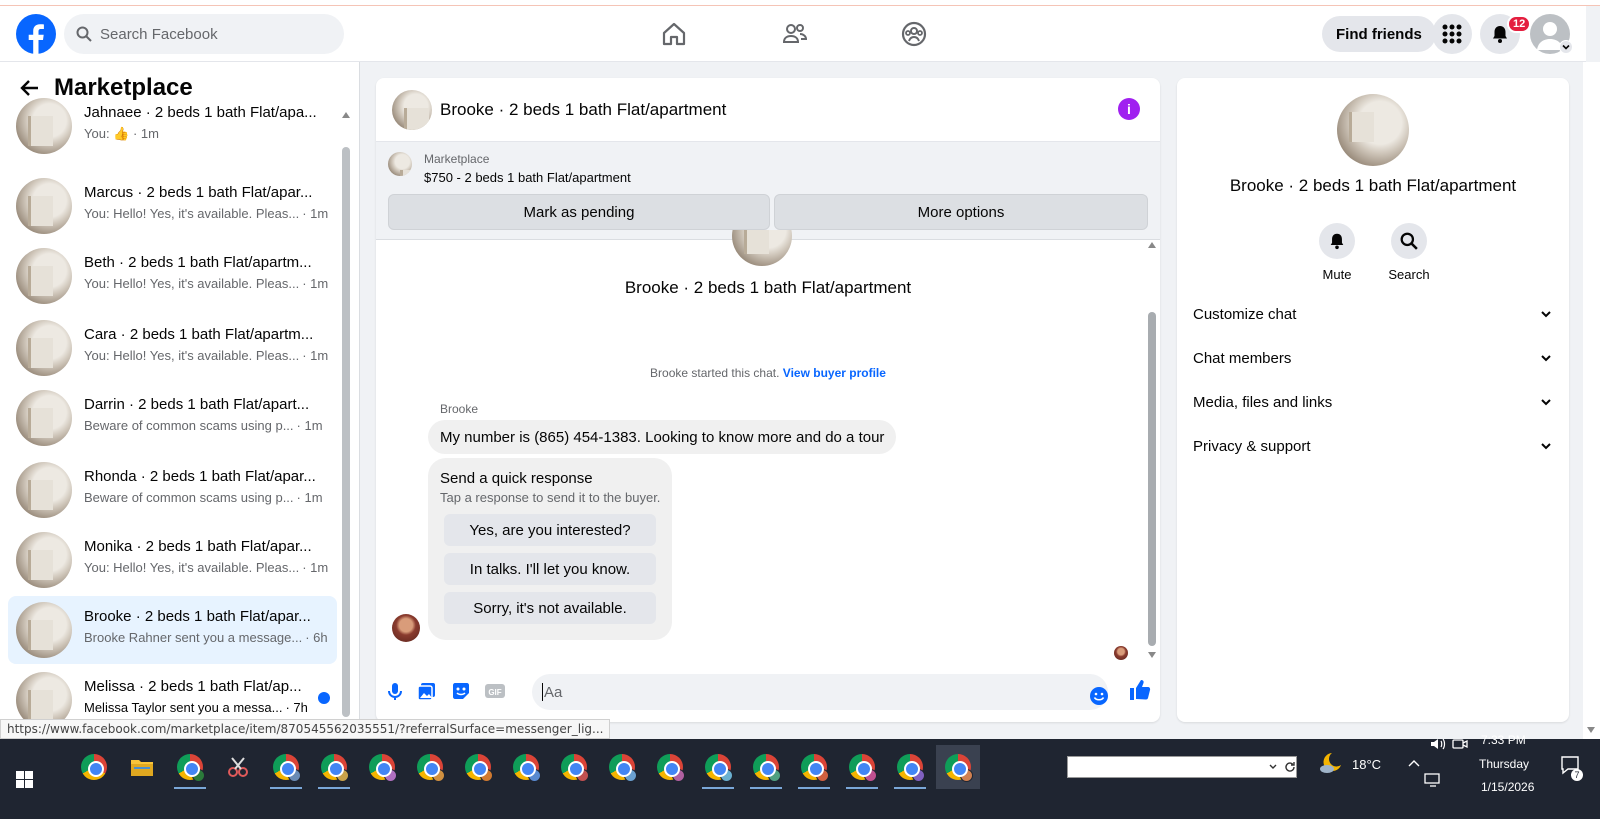 Image resolution: width=1600 pixels, height=819 pixels. Describe the element at coordinates (579, 212) in the screenshot. I see `mark-as-pending-button: Mark as pending` at that location.